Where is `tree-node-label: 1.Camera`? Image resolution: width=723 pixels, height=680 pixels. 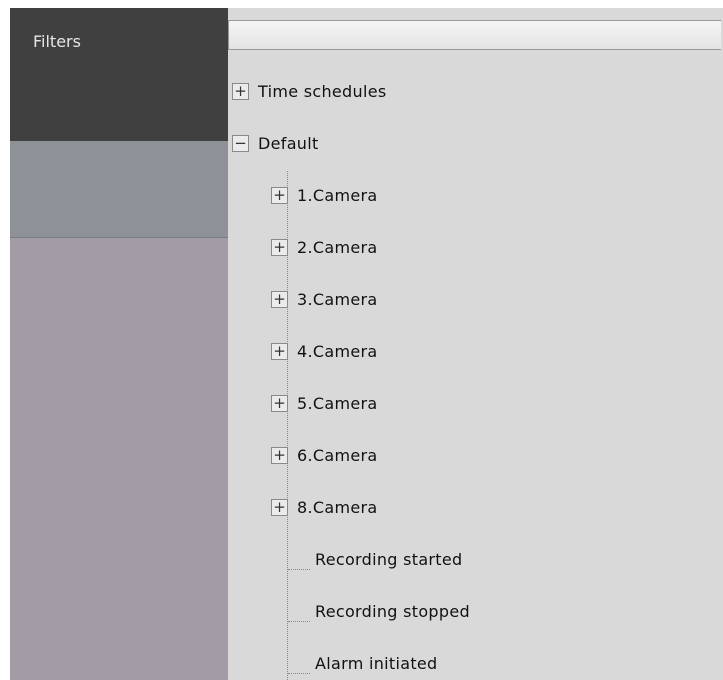
tree-node-label: 1.Camera is located at coordinates (337, 195).